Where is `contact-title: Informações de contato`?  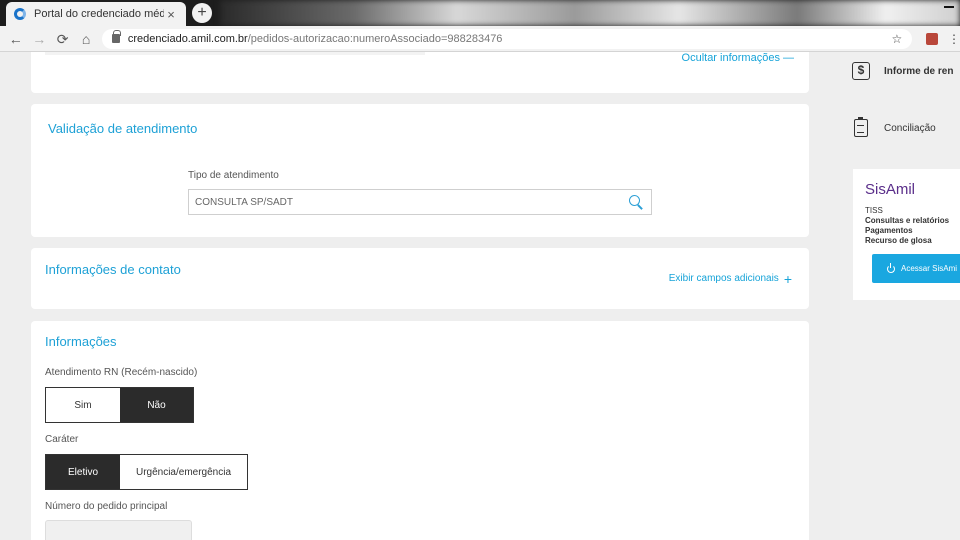 contact-title: Informações de contato is located at coordinates (113, 269).